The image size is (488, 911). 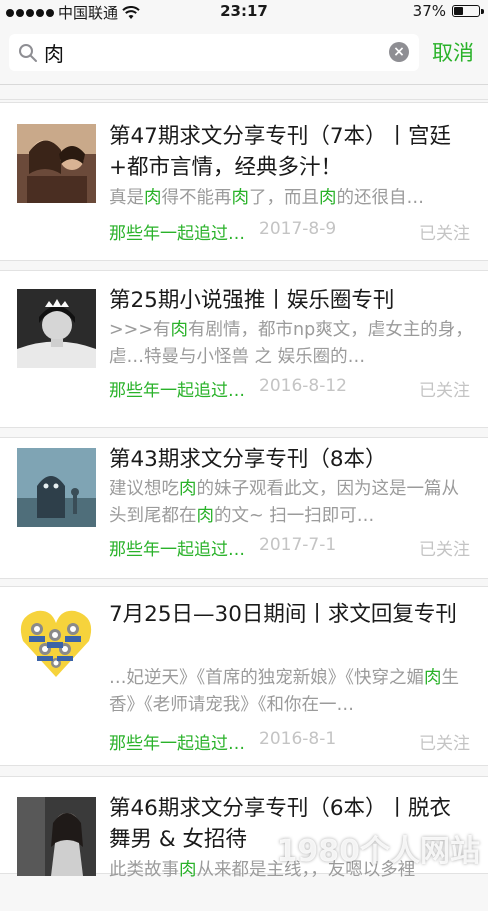 I want to click on result-meta: 那些年一起追过… 2017-8-9, so click(x=222, y=231).